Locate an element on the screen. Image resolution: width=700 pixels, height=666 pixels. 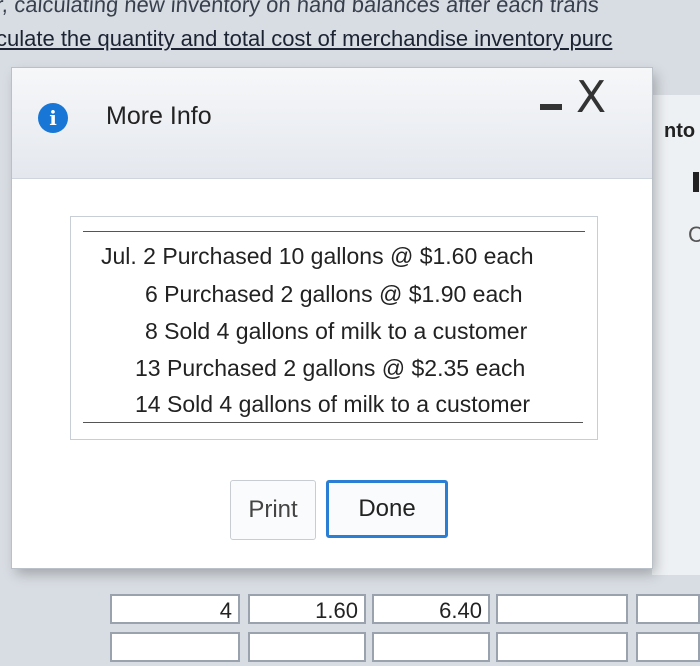
transaction-line: 8 Sold 4 gallons of milk to a customer is located at coordinates (336, 331).